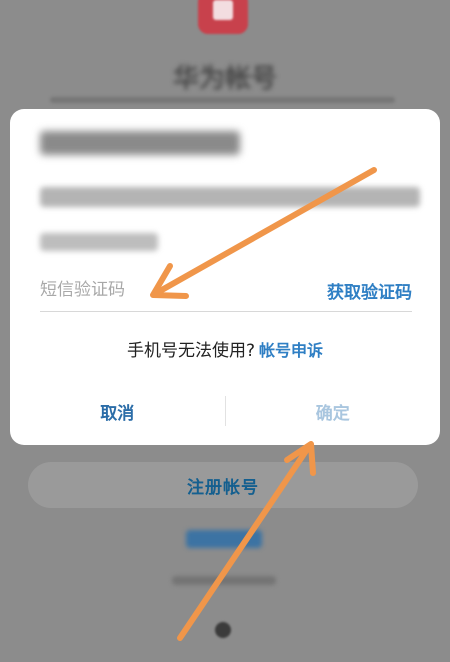 This screenshot has height=662, width=450. What do you see at coordinates (224, 580) in the screenshot?
I see `blurred-footer-text` at bounding box center [224, 580].